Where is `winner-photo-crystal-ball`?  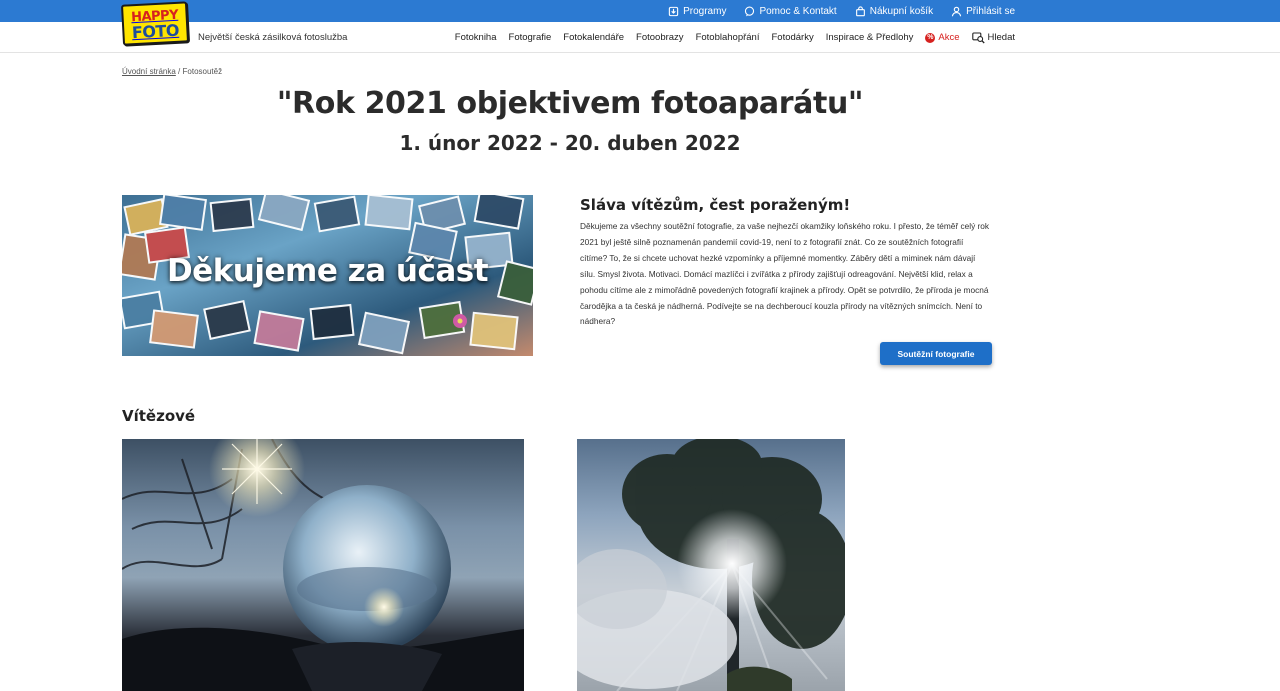 winner-photo-crystal-ball is located at coordinates (323, 565).